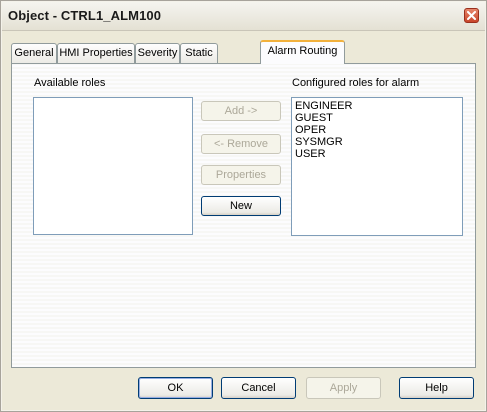  Describe the element at coordinates (377, 166) in the screenshot. I see `configured-roles-list: ENGINEER GUEST OPER SYSMGR USER` at that location.